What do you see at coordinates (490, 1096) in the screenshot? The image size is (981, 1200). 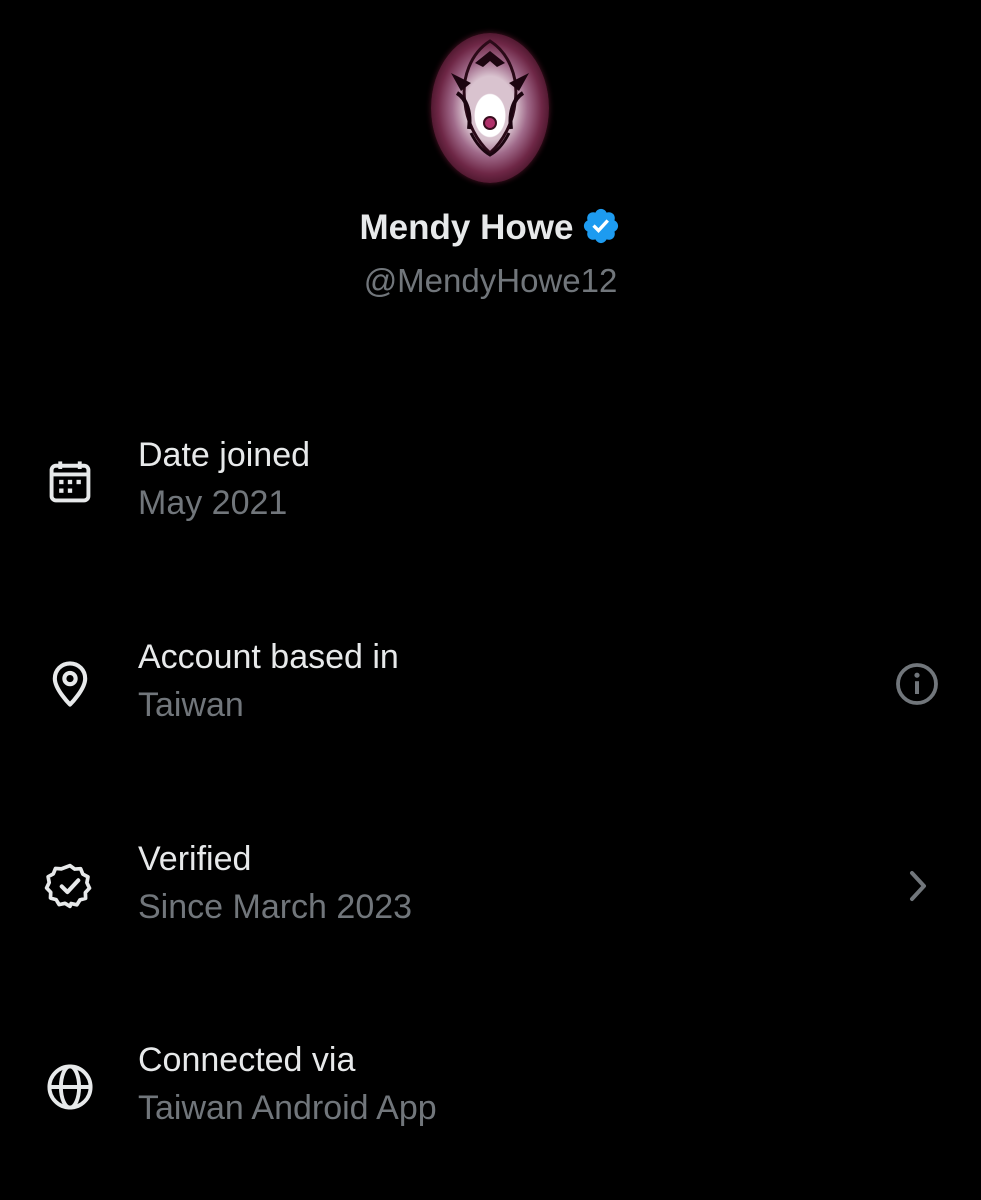 I see `info-row-connected-via: Connected via Taiwan Android App` at bounding box center [490, 1096].